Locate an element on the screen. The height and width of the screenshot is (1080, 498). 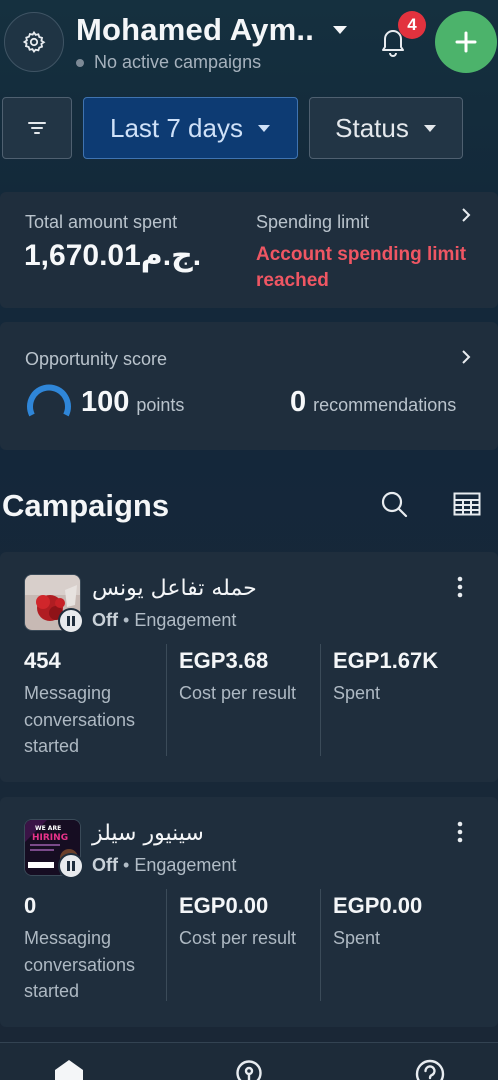
top-header: Mohamed Aym.. No active campaigns 4 is located at coordinates (249, 45).